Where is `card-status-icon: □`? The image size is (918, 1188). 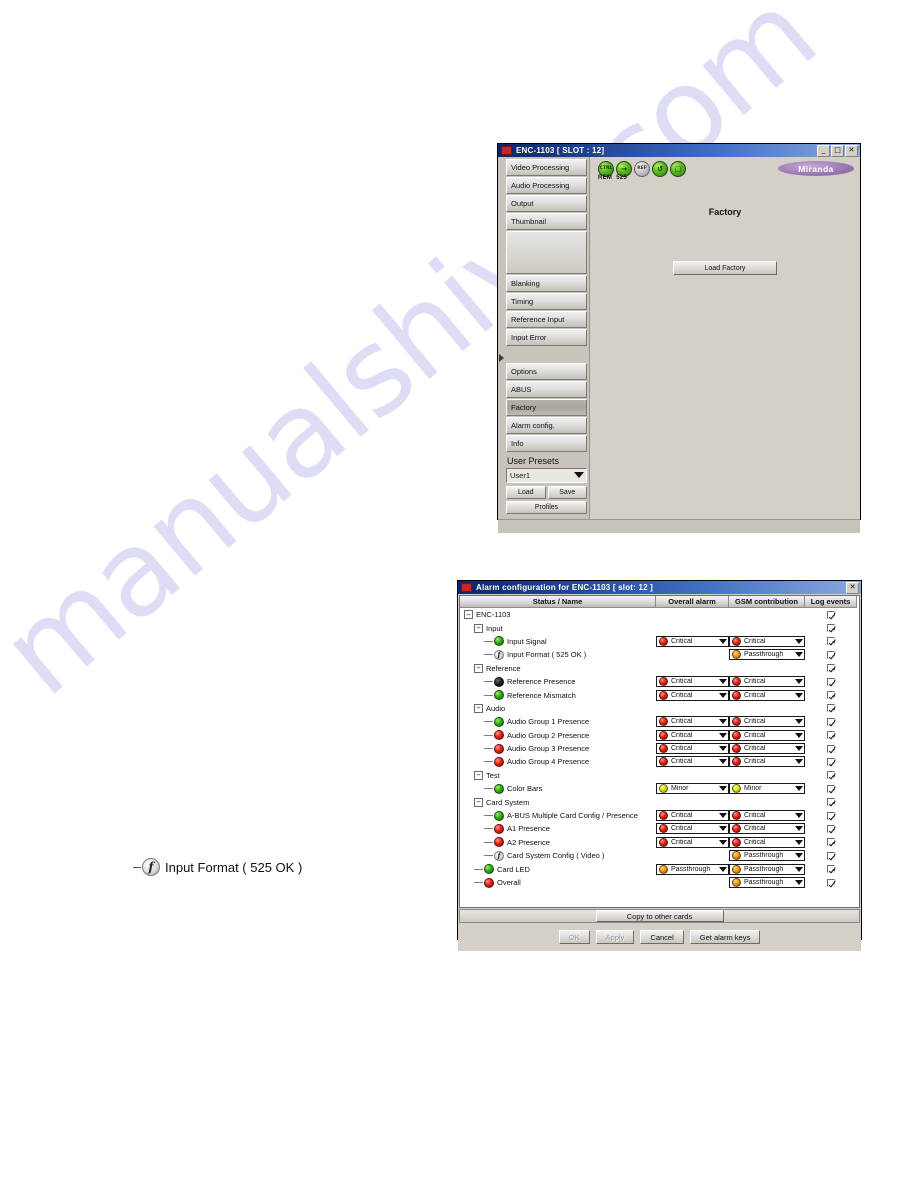
card-status-icon: □ is located at coordinates (678, 169).